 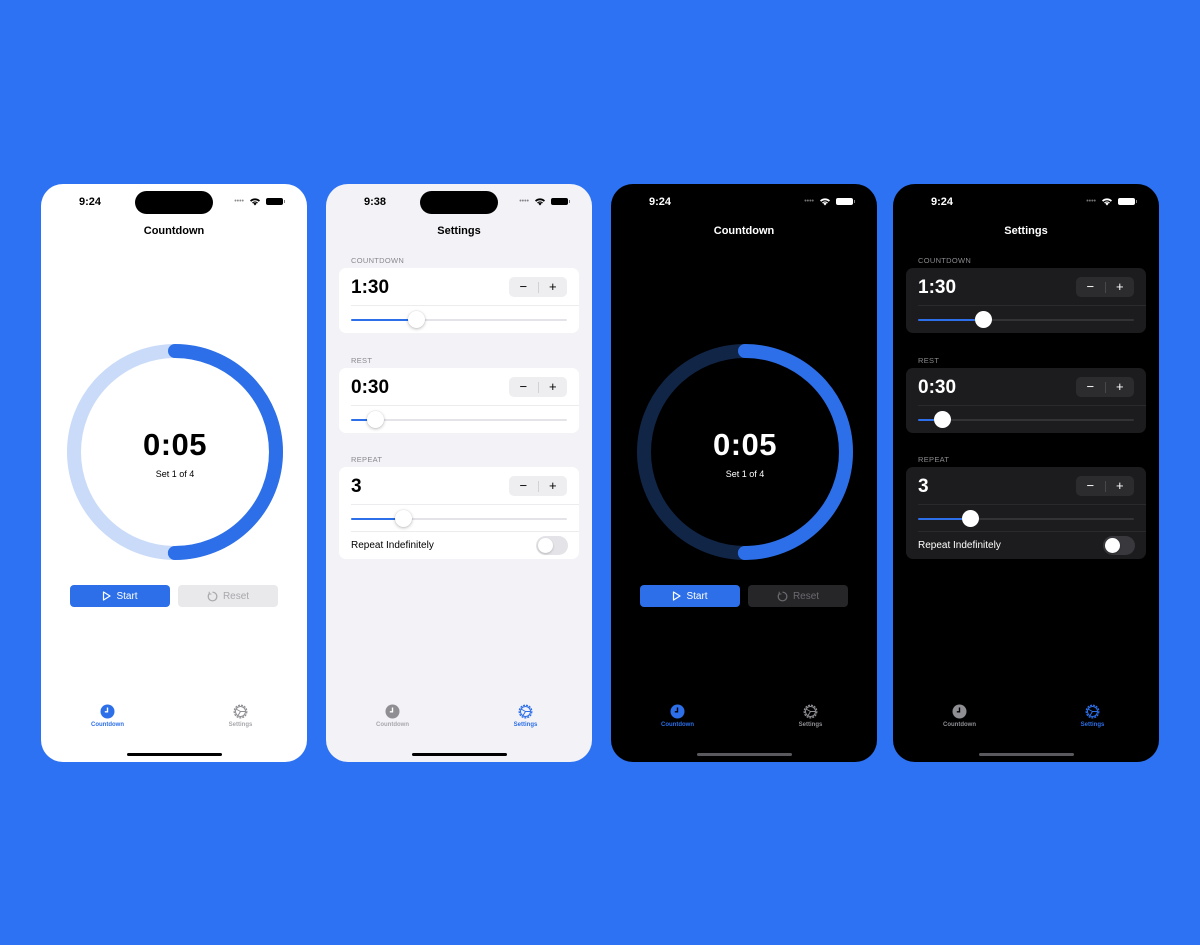 What do you see at coordinates (370, 387) in the screenshot?
I see `rest-value: 0:30` at bounding box center [370, 387].